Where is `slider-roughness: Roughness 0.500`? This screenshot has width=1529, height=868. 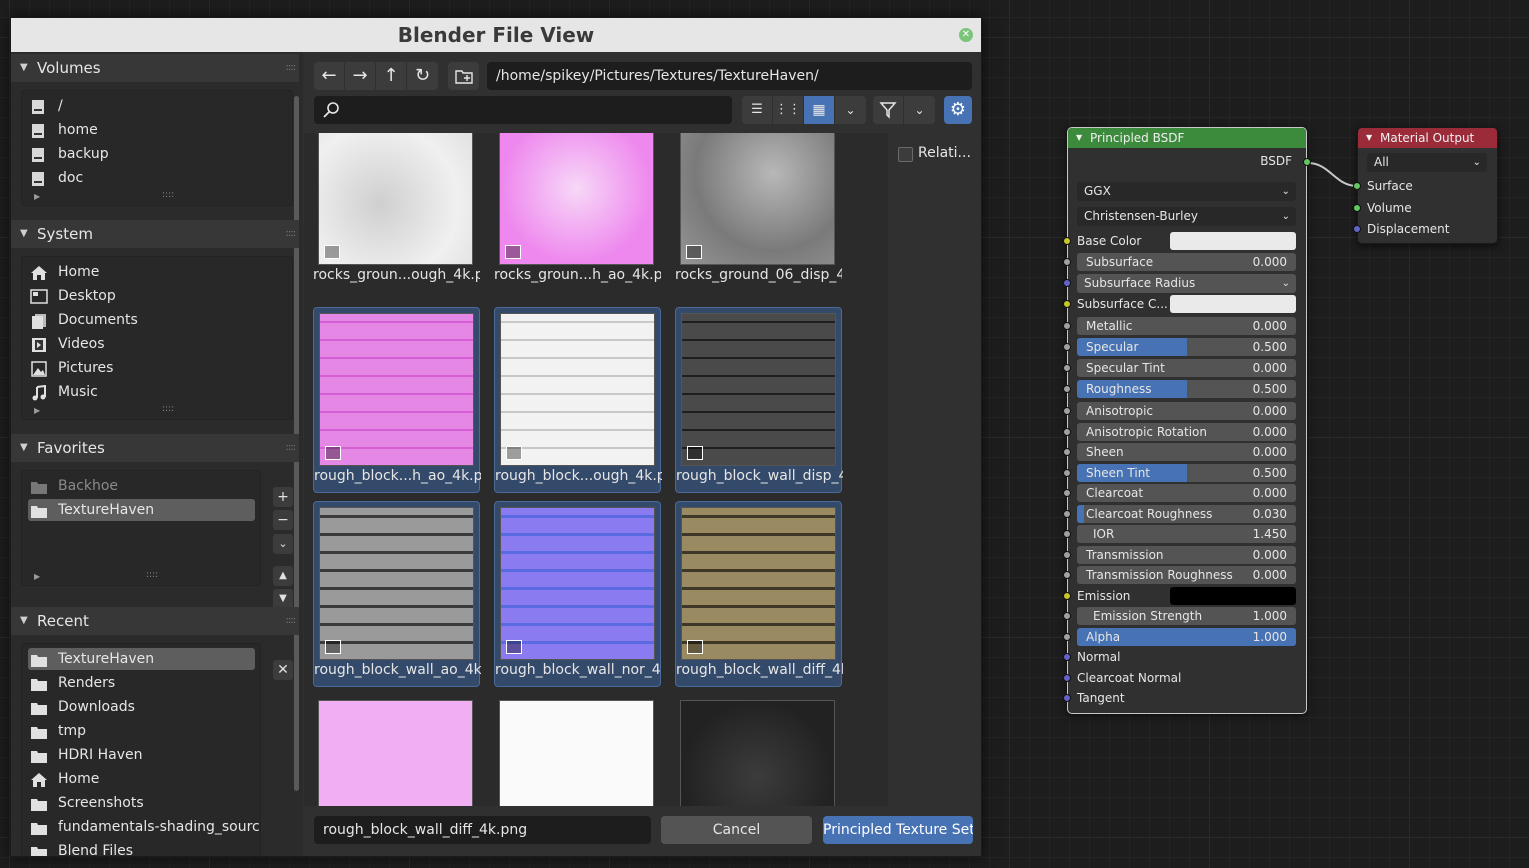 slider-roughness: Roughness 0.500 is located at coordinates (1186, 389).